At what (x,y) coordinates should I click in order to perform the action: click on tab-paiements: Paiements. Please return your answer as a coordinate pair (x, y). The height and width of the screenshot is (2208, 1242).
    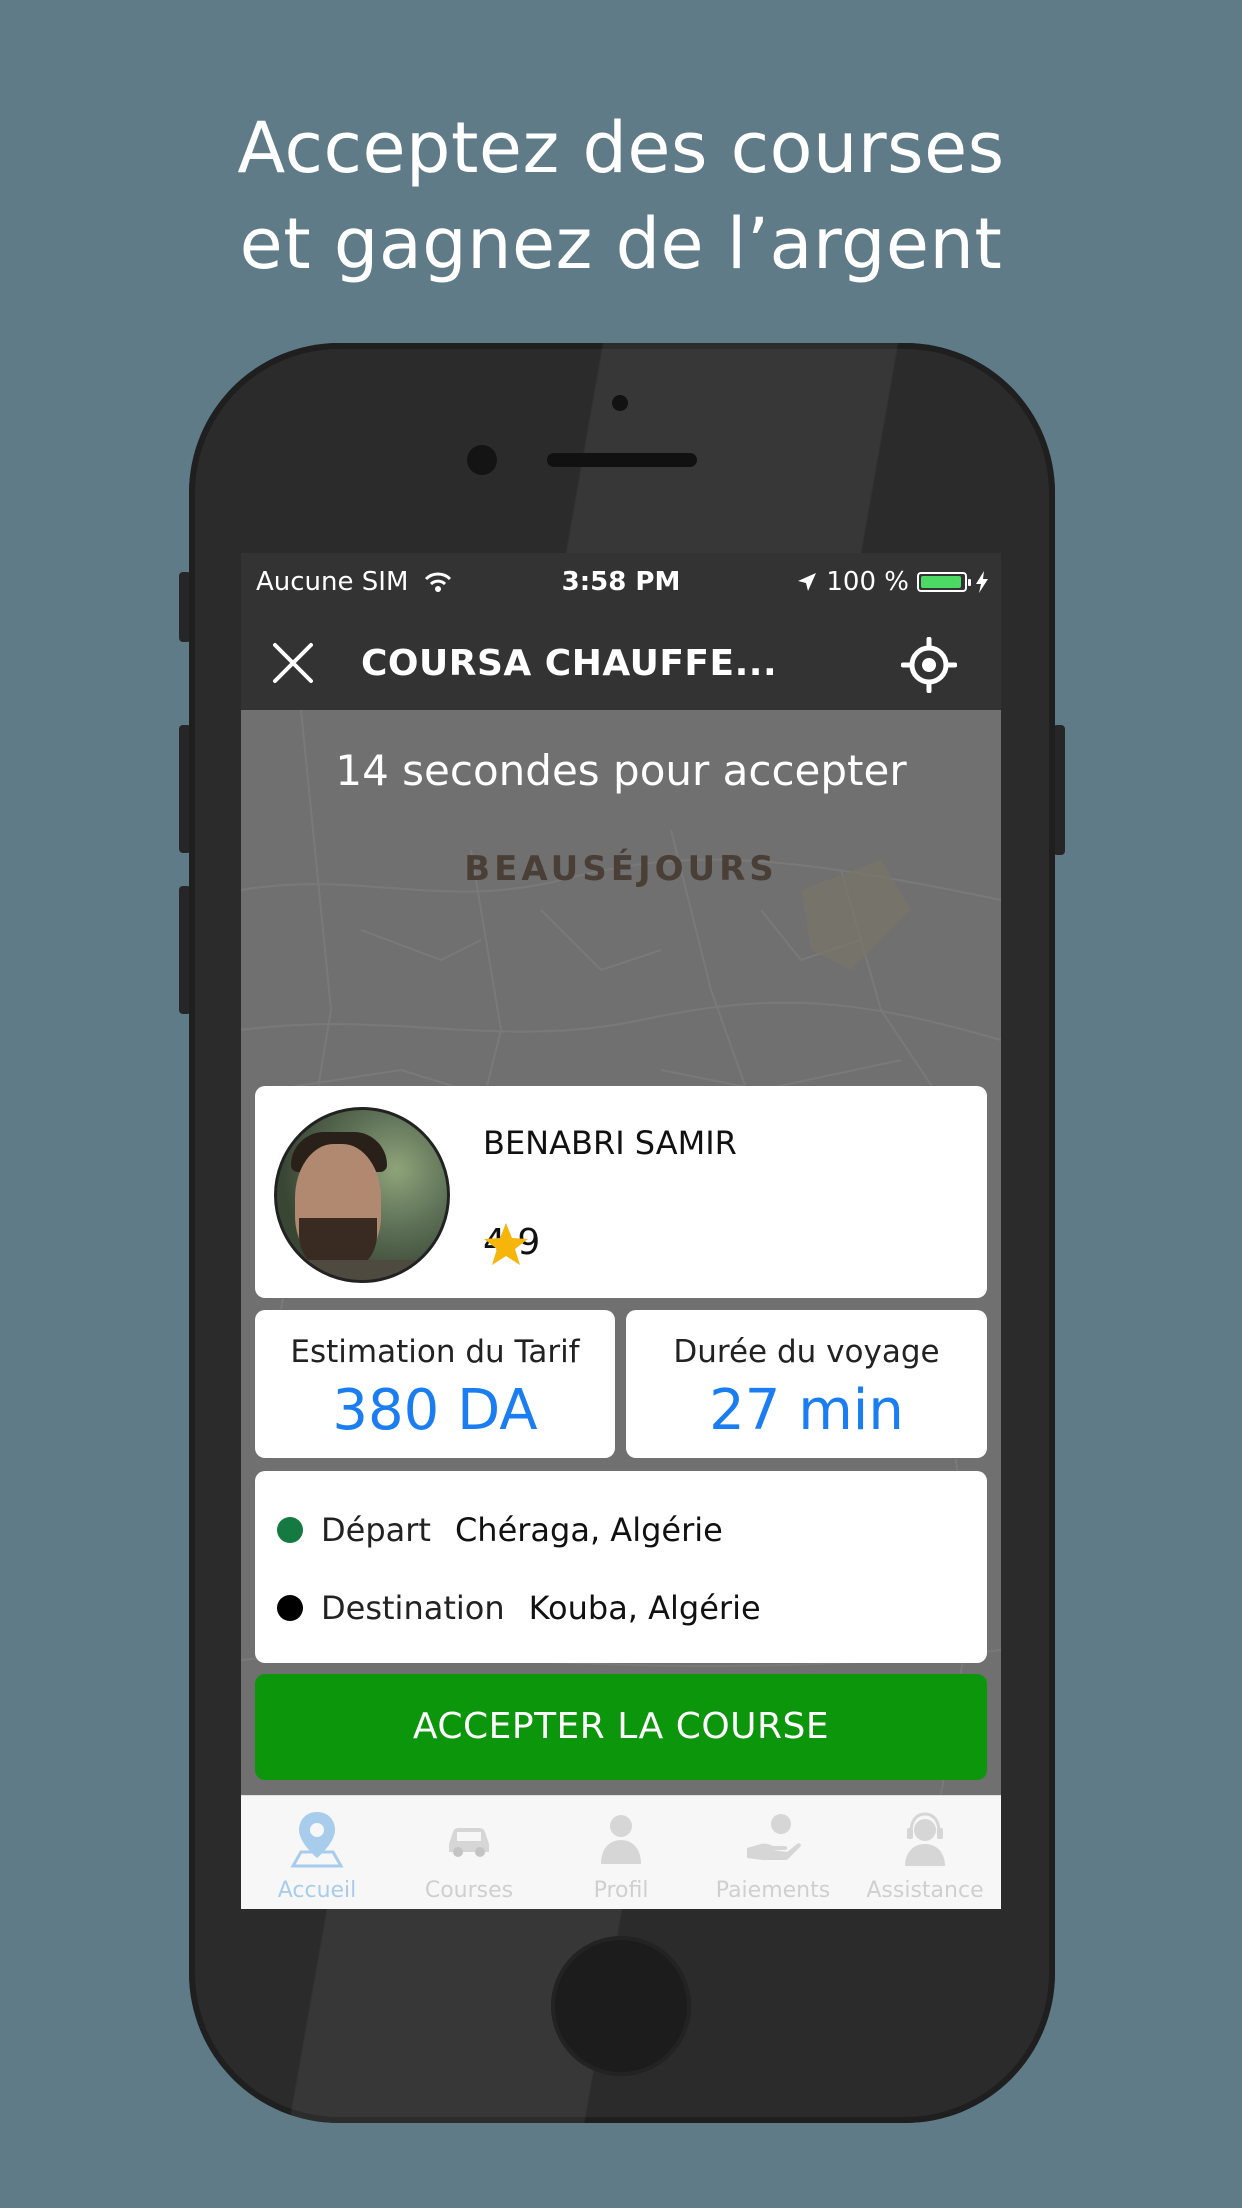
    Looking at the image, I should click on (773, 1852).